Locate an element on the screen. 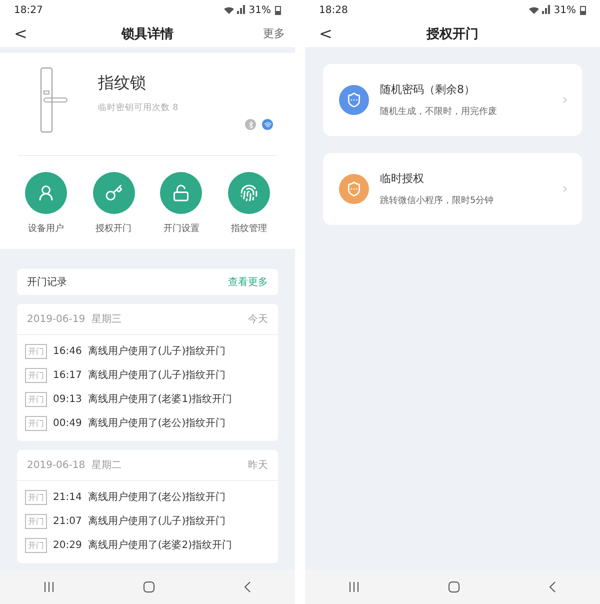  record-text: 离线用户使用了(老婆1)指纹开门 is located at coordinates (160, 399).